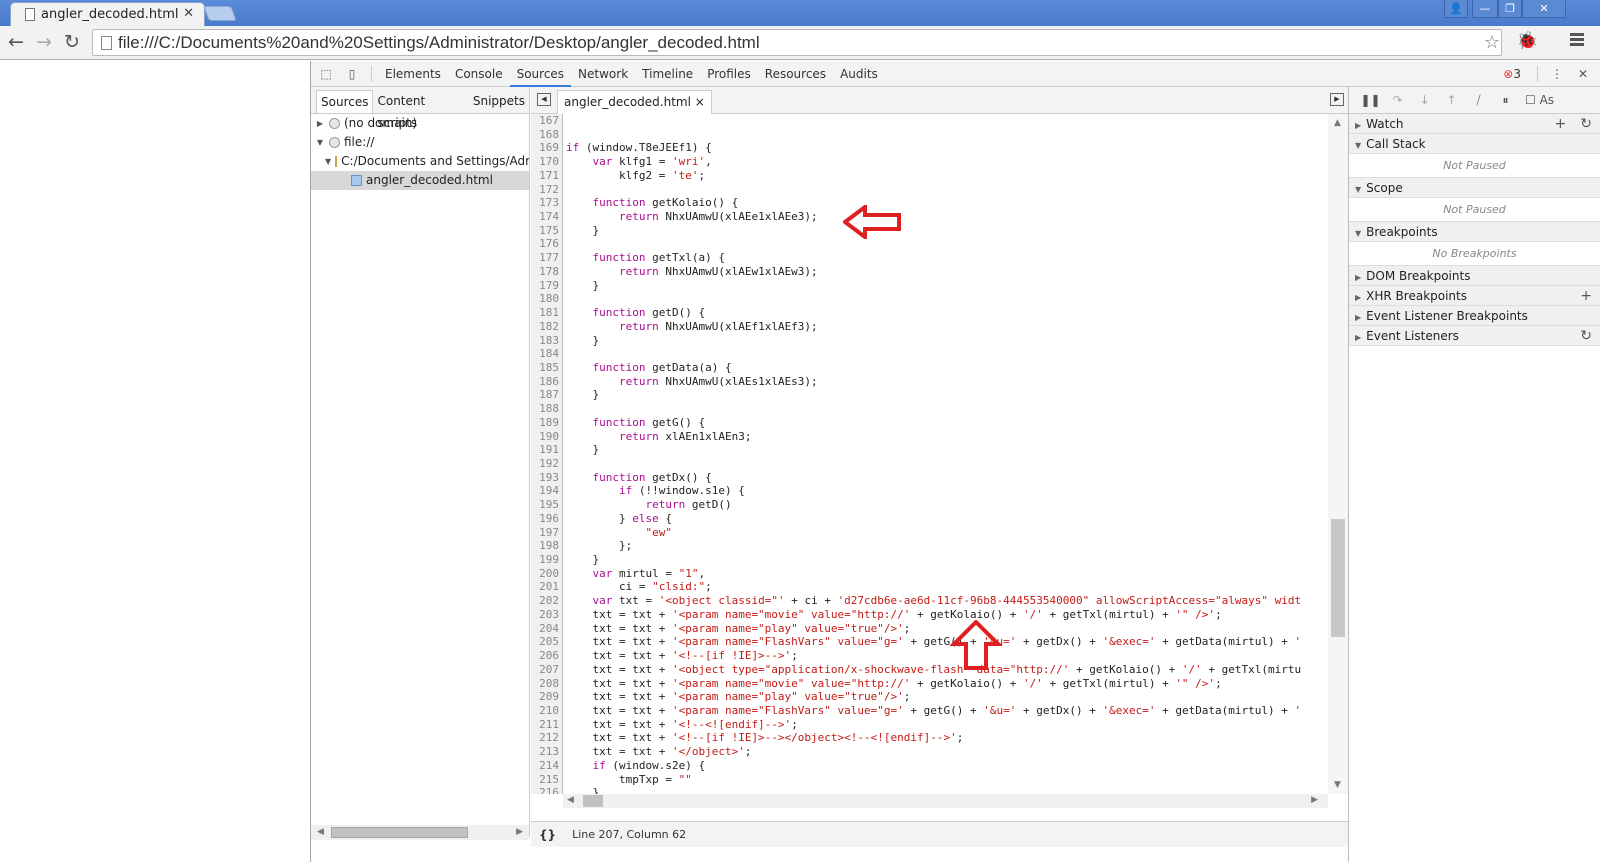 This screenshot has height=862, width=1600. What do you see at coordinates (545, 244) in the screenshot?
I see `line-number: 176` at bounding box center [545, 244].